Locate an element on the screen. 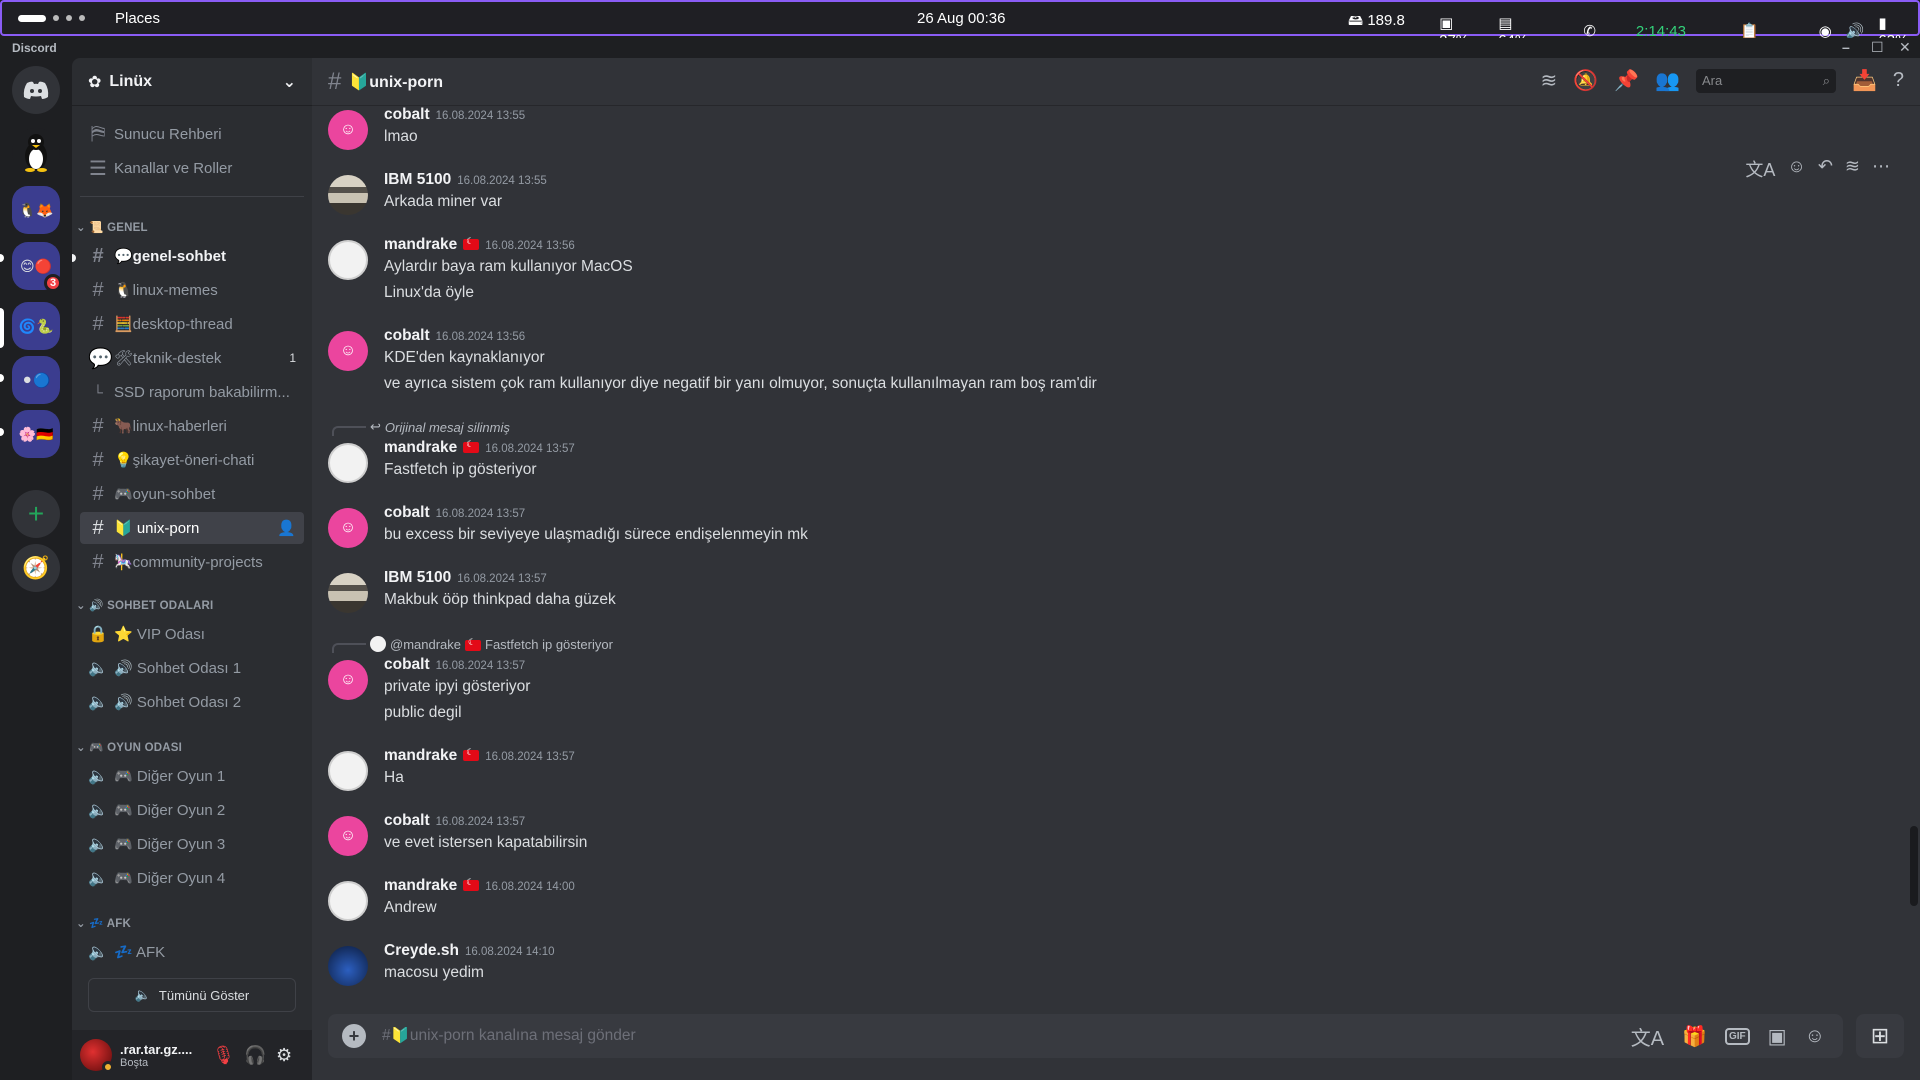  voice-sohbet-odasi-1: 🔈 🔊 Sohbet Odası 1 is located at coordinates (192, 668).